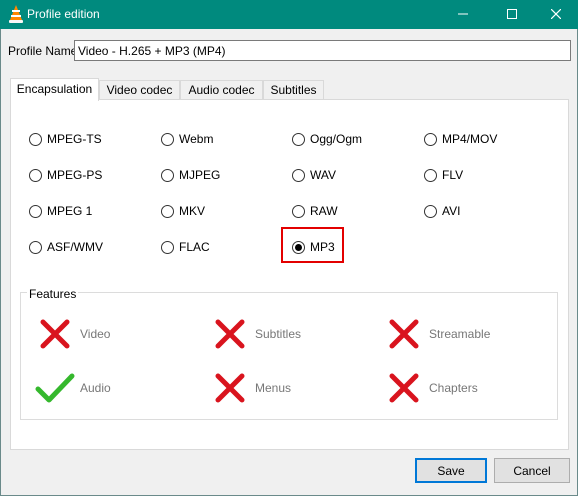 This screenshot has width=578, height=496. I want to click on radio-ogg-ogm: Ogg/Ogm, so click(327, 139).